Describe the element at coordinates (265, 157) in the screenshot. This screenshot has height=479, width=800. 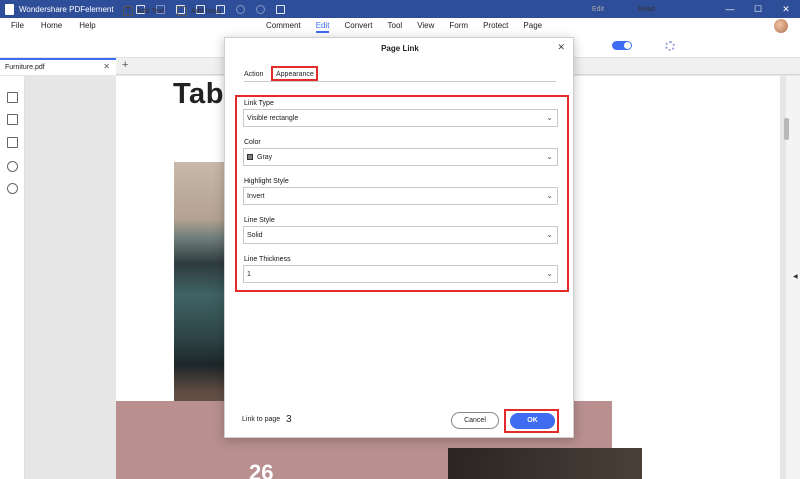
I see `color-value: Gray` at that location.